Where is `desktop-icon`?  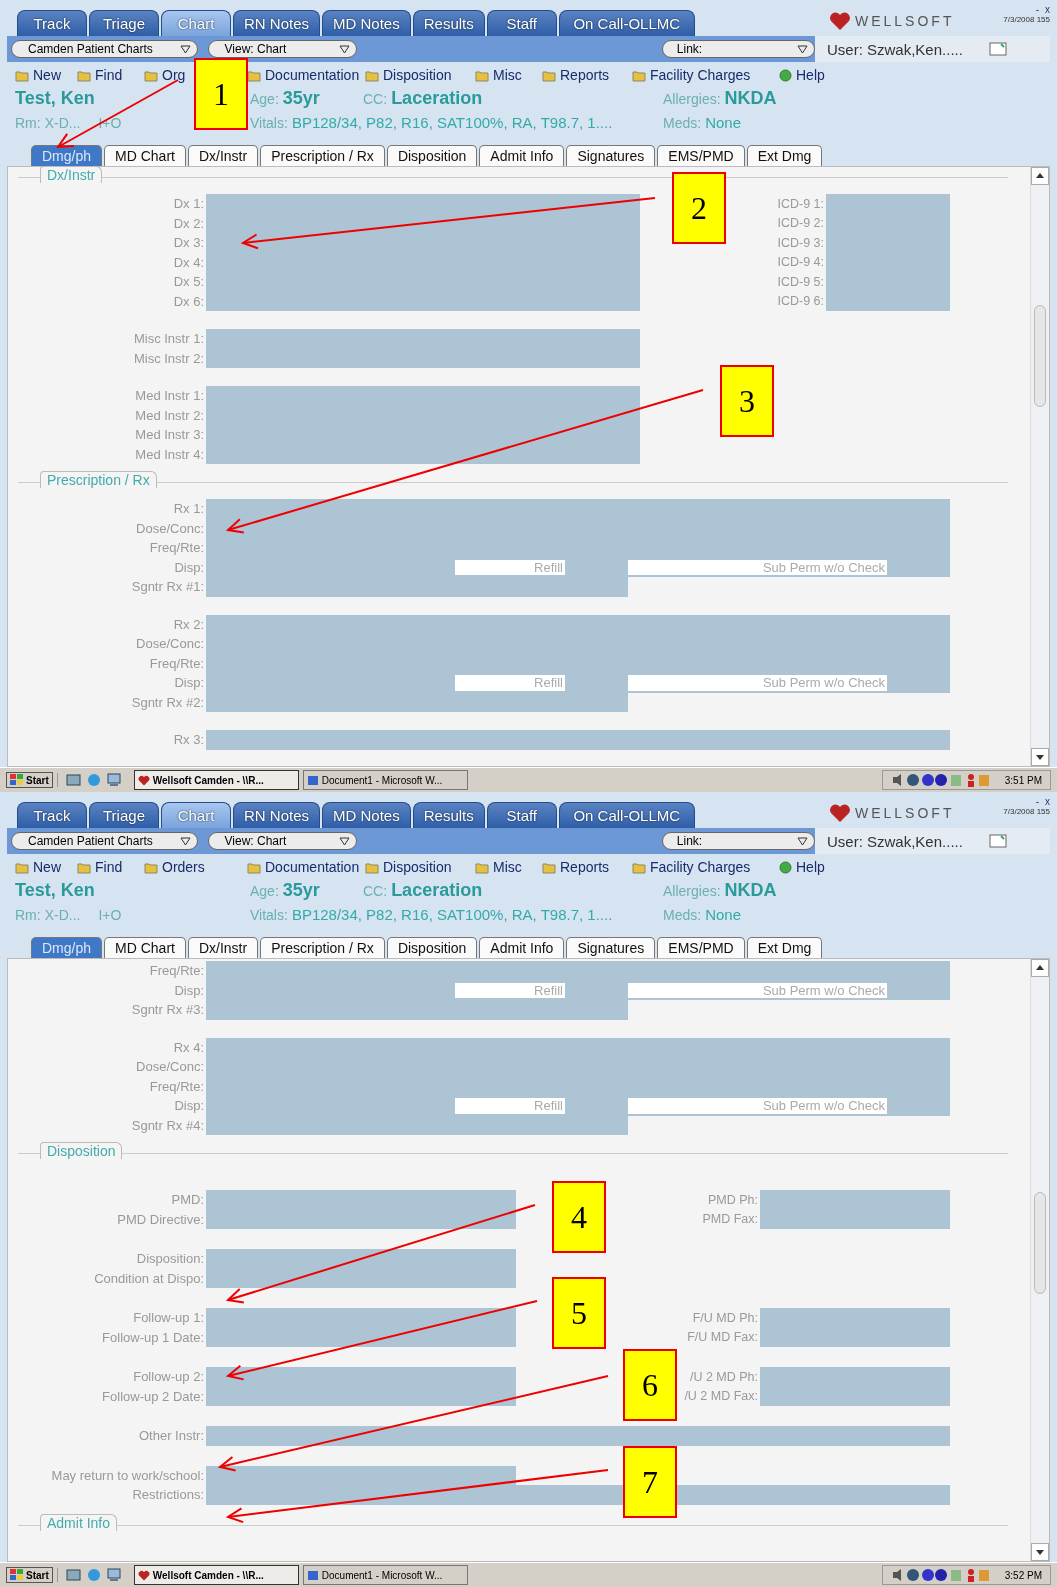 desktop-icon is located at coordinates (73, 780).